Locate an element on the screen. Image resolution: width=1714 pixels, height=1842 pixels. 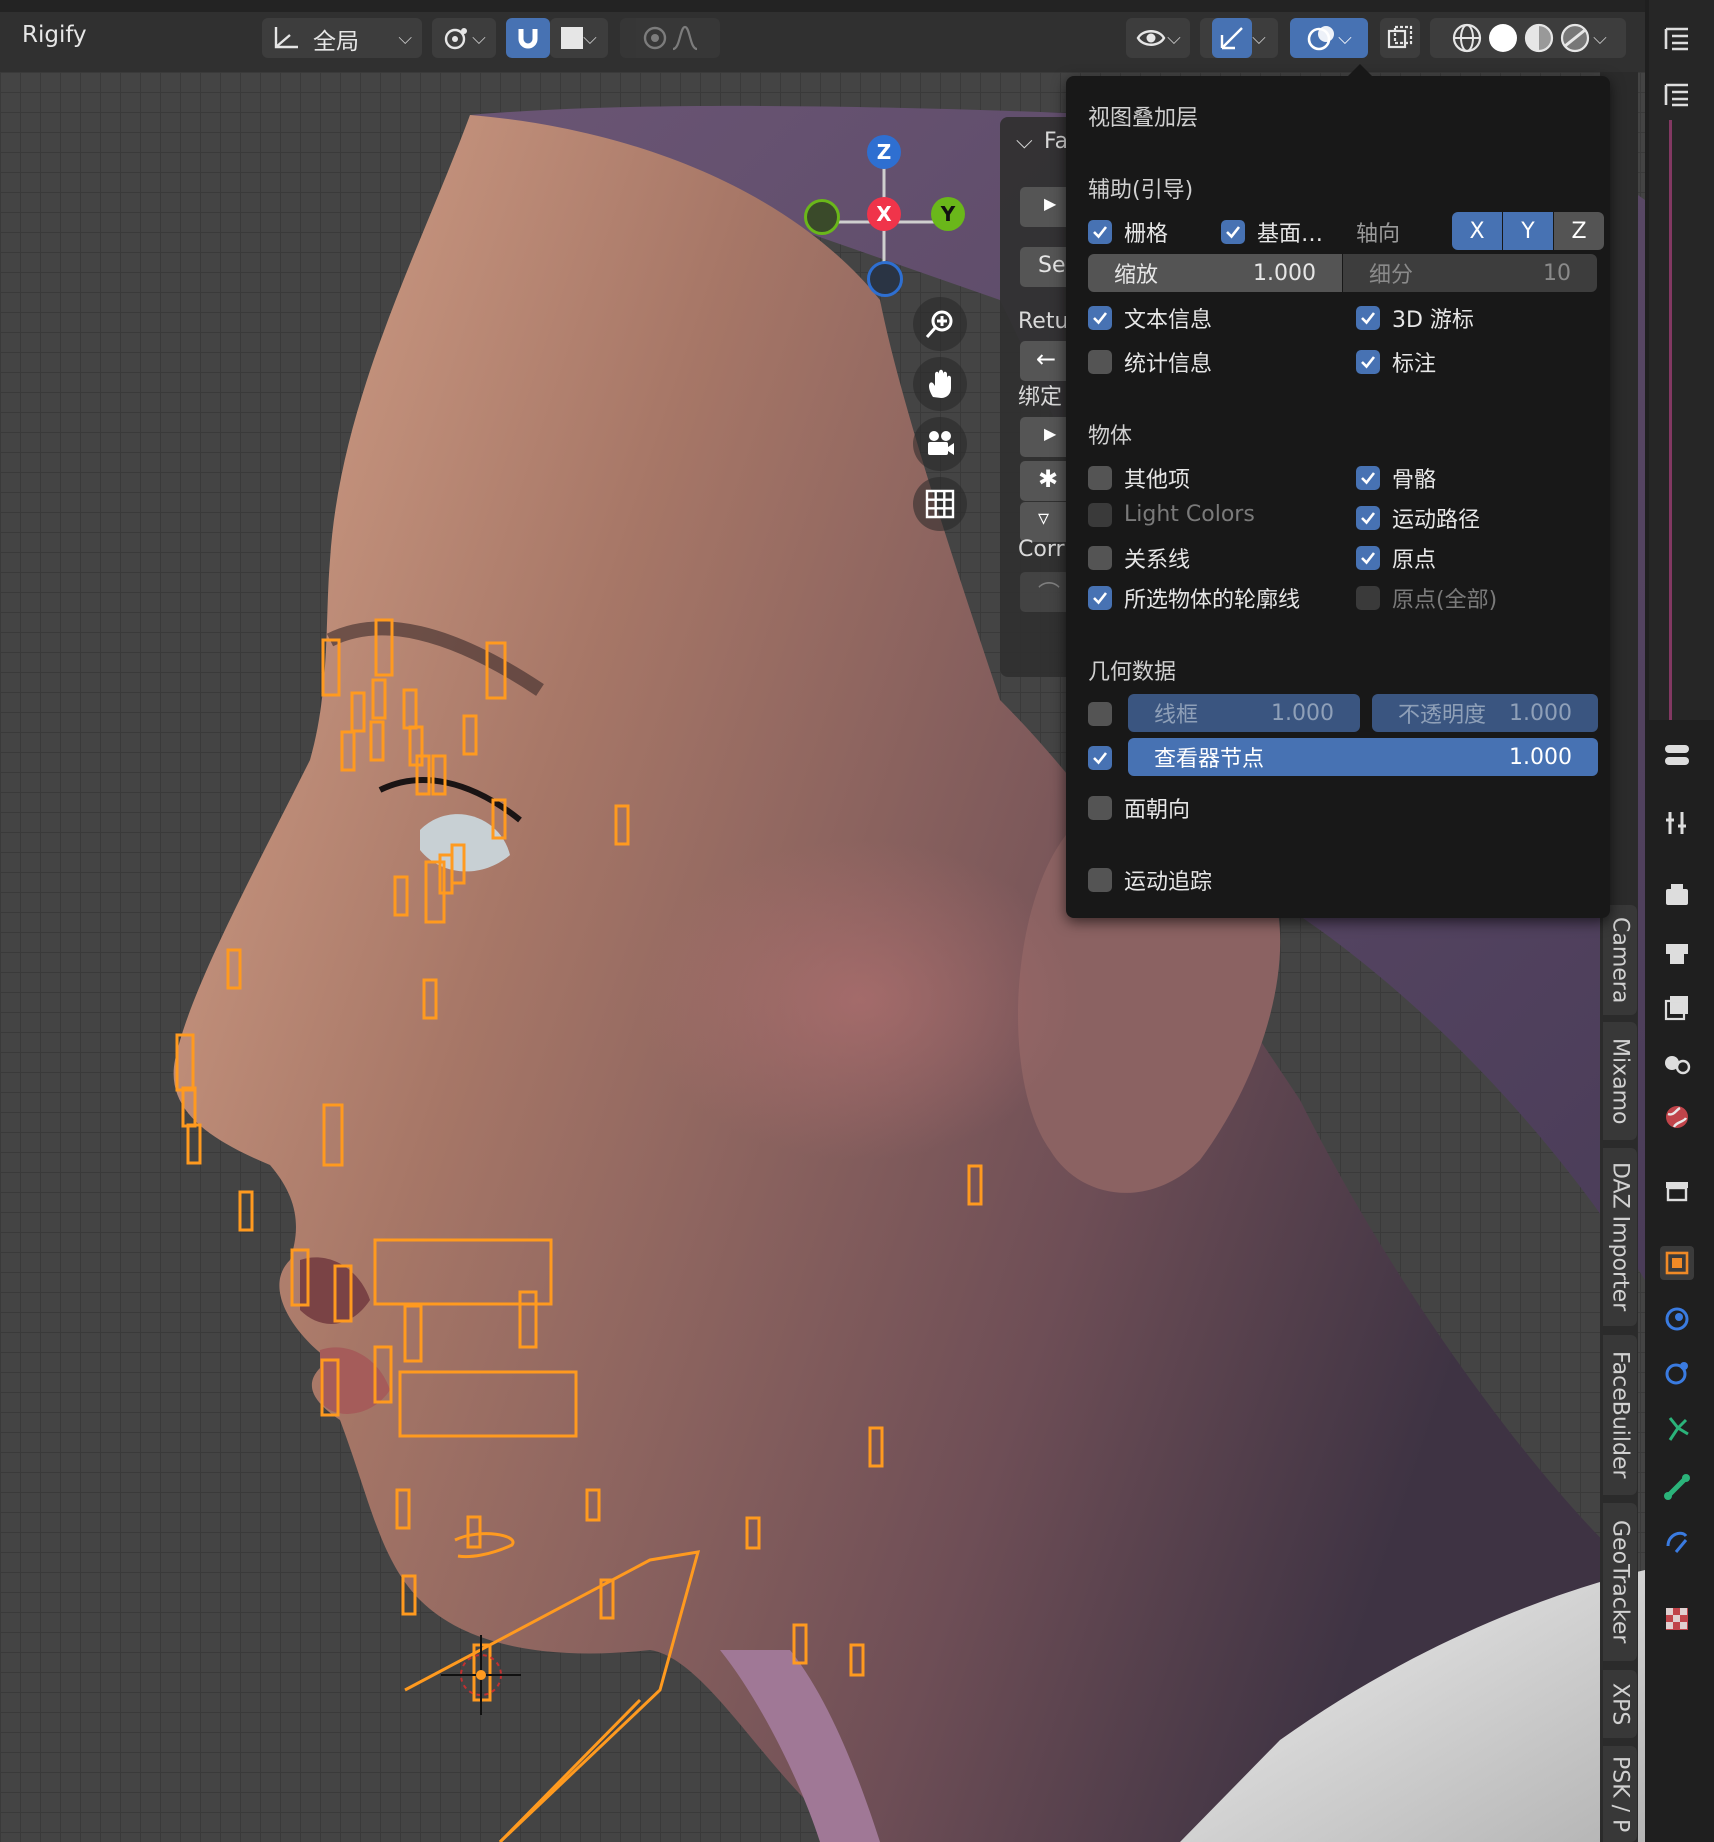
light-colors-row: Light Colors is located at coordinates (1171, 514).